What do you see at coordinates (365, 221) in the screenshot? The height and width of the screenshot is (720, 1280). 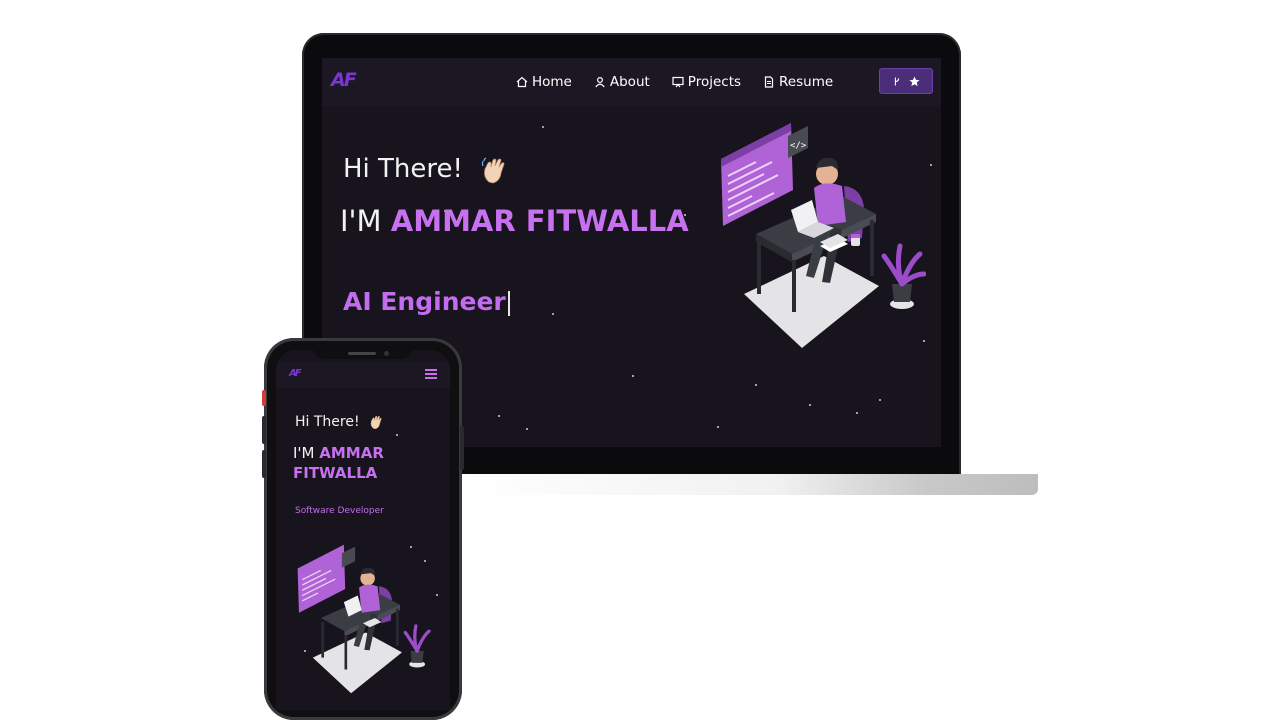 I see `intro-prefix: I'M` at bounding box center [365, 221].